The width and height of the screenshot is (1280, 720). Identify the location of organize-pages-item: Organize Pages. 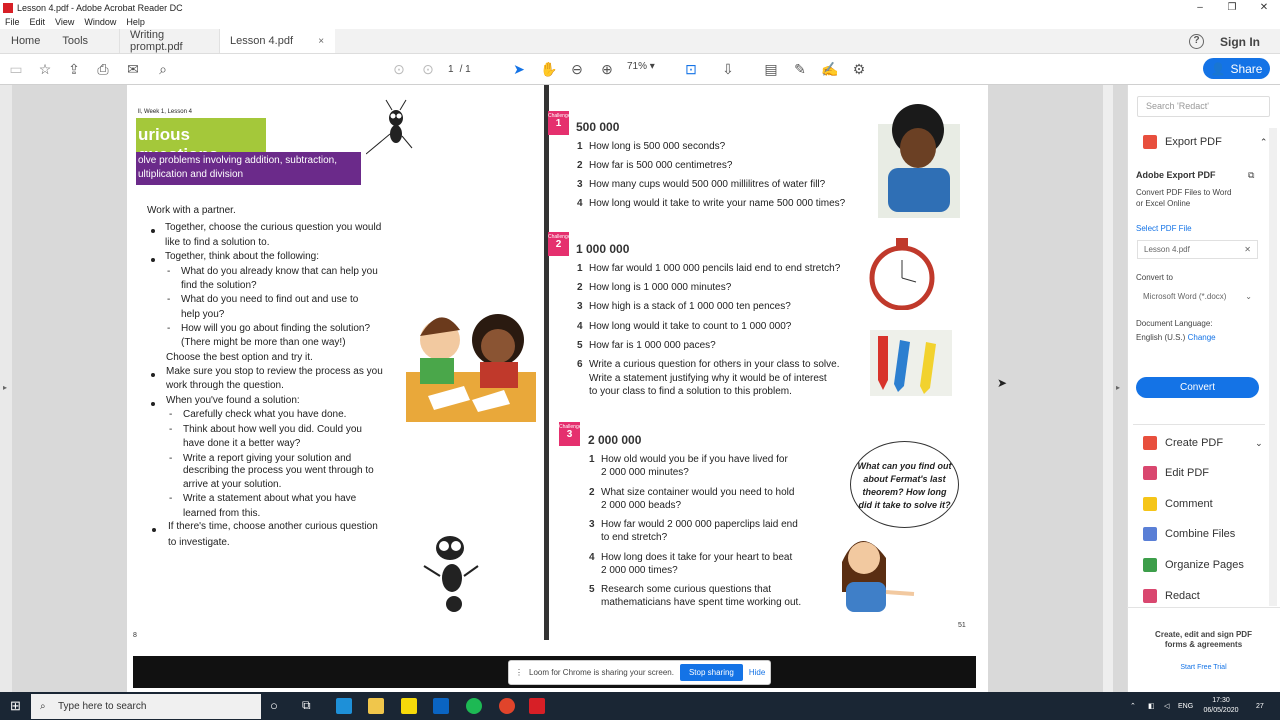
(1193, 565).